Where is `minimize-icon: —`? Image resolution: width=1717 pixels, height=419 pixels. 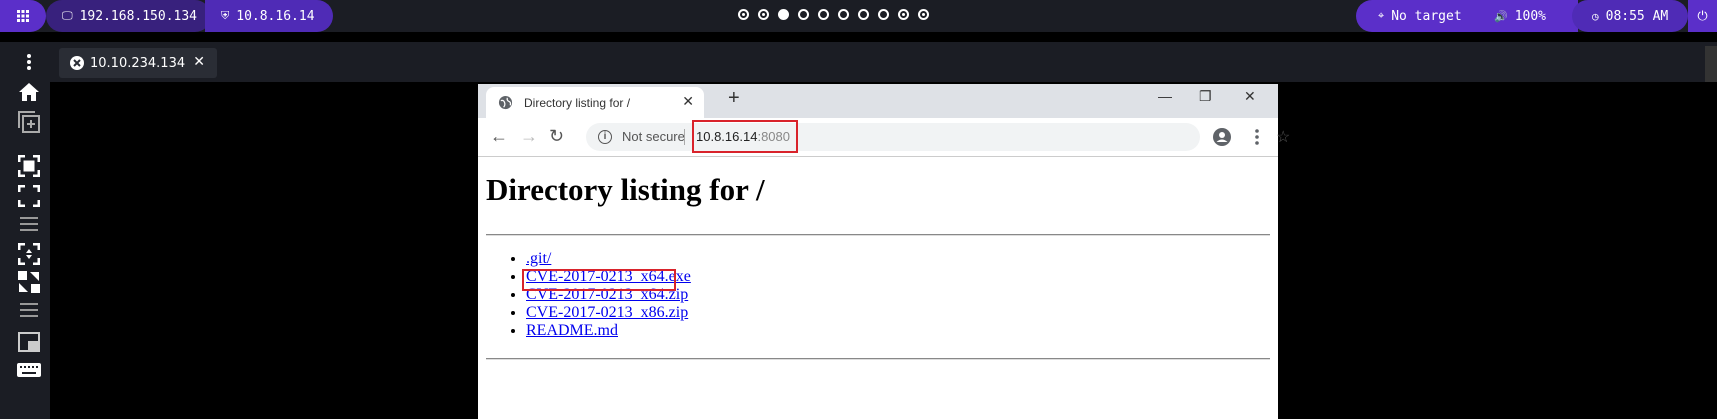
minimize-icon: — is located at coordinates (1165, 96).